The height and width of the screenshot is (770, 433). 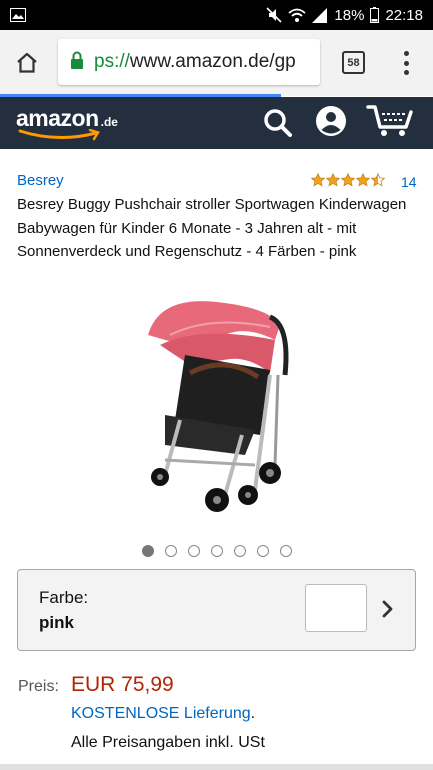 What do you see at coordinates (387, 609) in the screenshot?
I see `chevron-right-icon` at bounding box center [387, 609].